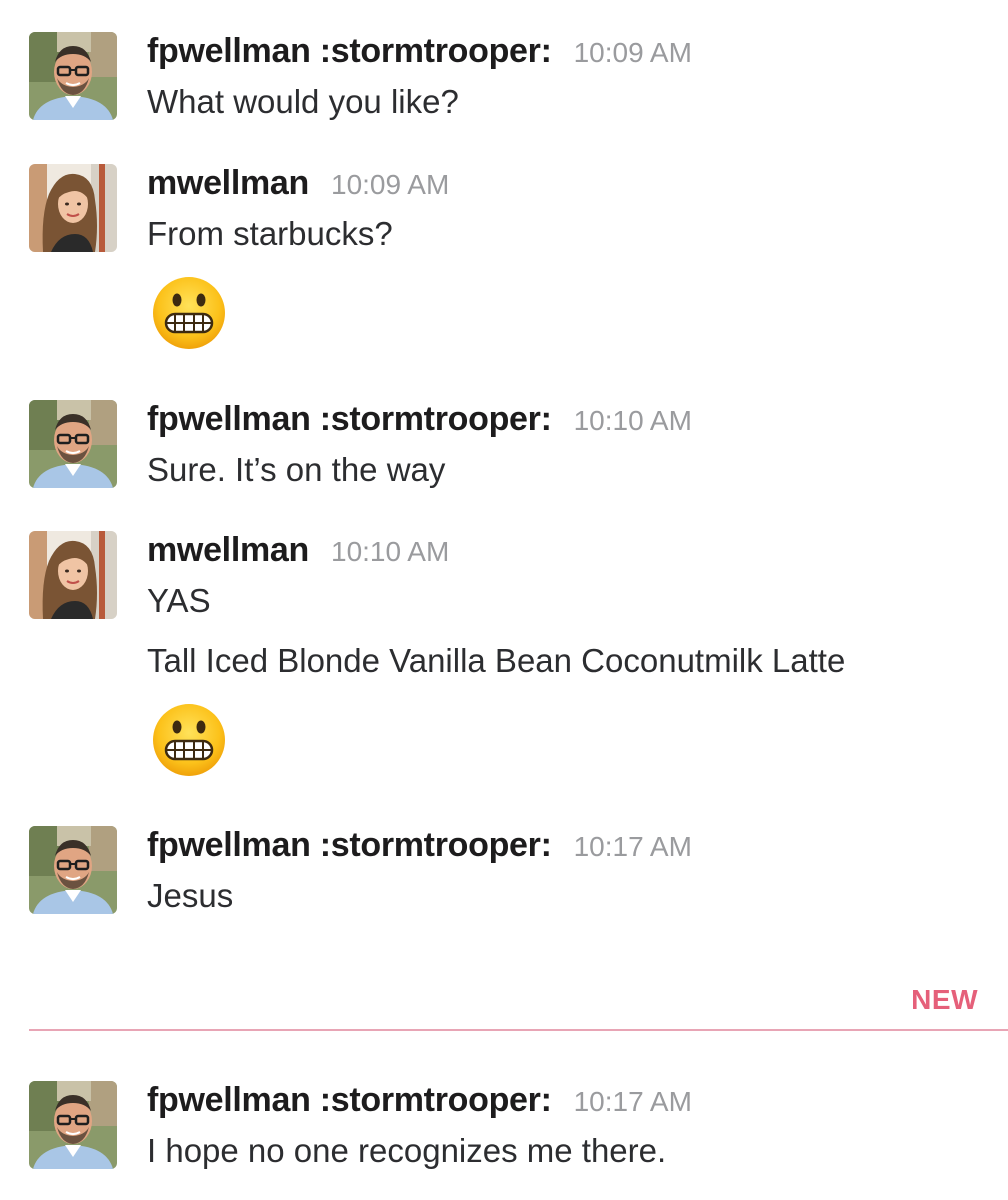 This screenshot has height=1200, width=1008. What do you see at coordinates (303, 101) in the screenshot?
I see `message-text: What would you like?` at bounding box center [303, 101].